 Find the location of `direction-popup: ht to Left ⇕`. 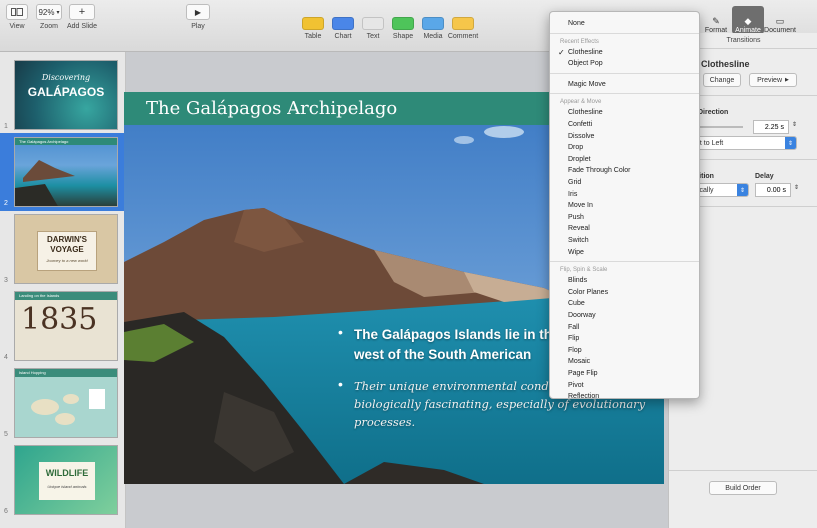

direction-popup: ht to Left ⇕ is located at coordinates (744, 143).